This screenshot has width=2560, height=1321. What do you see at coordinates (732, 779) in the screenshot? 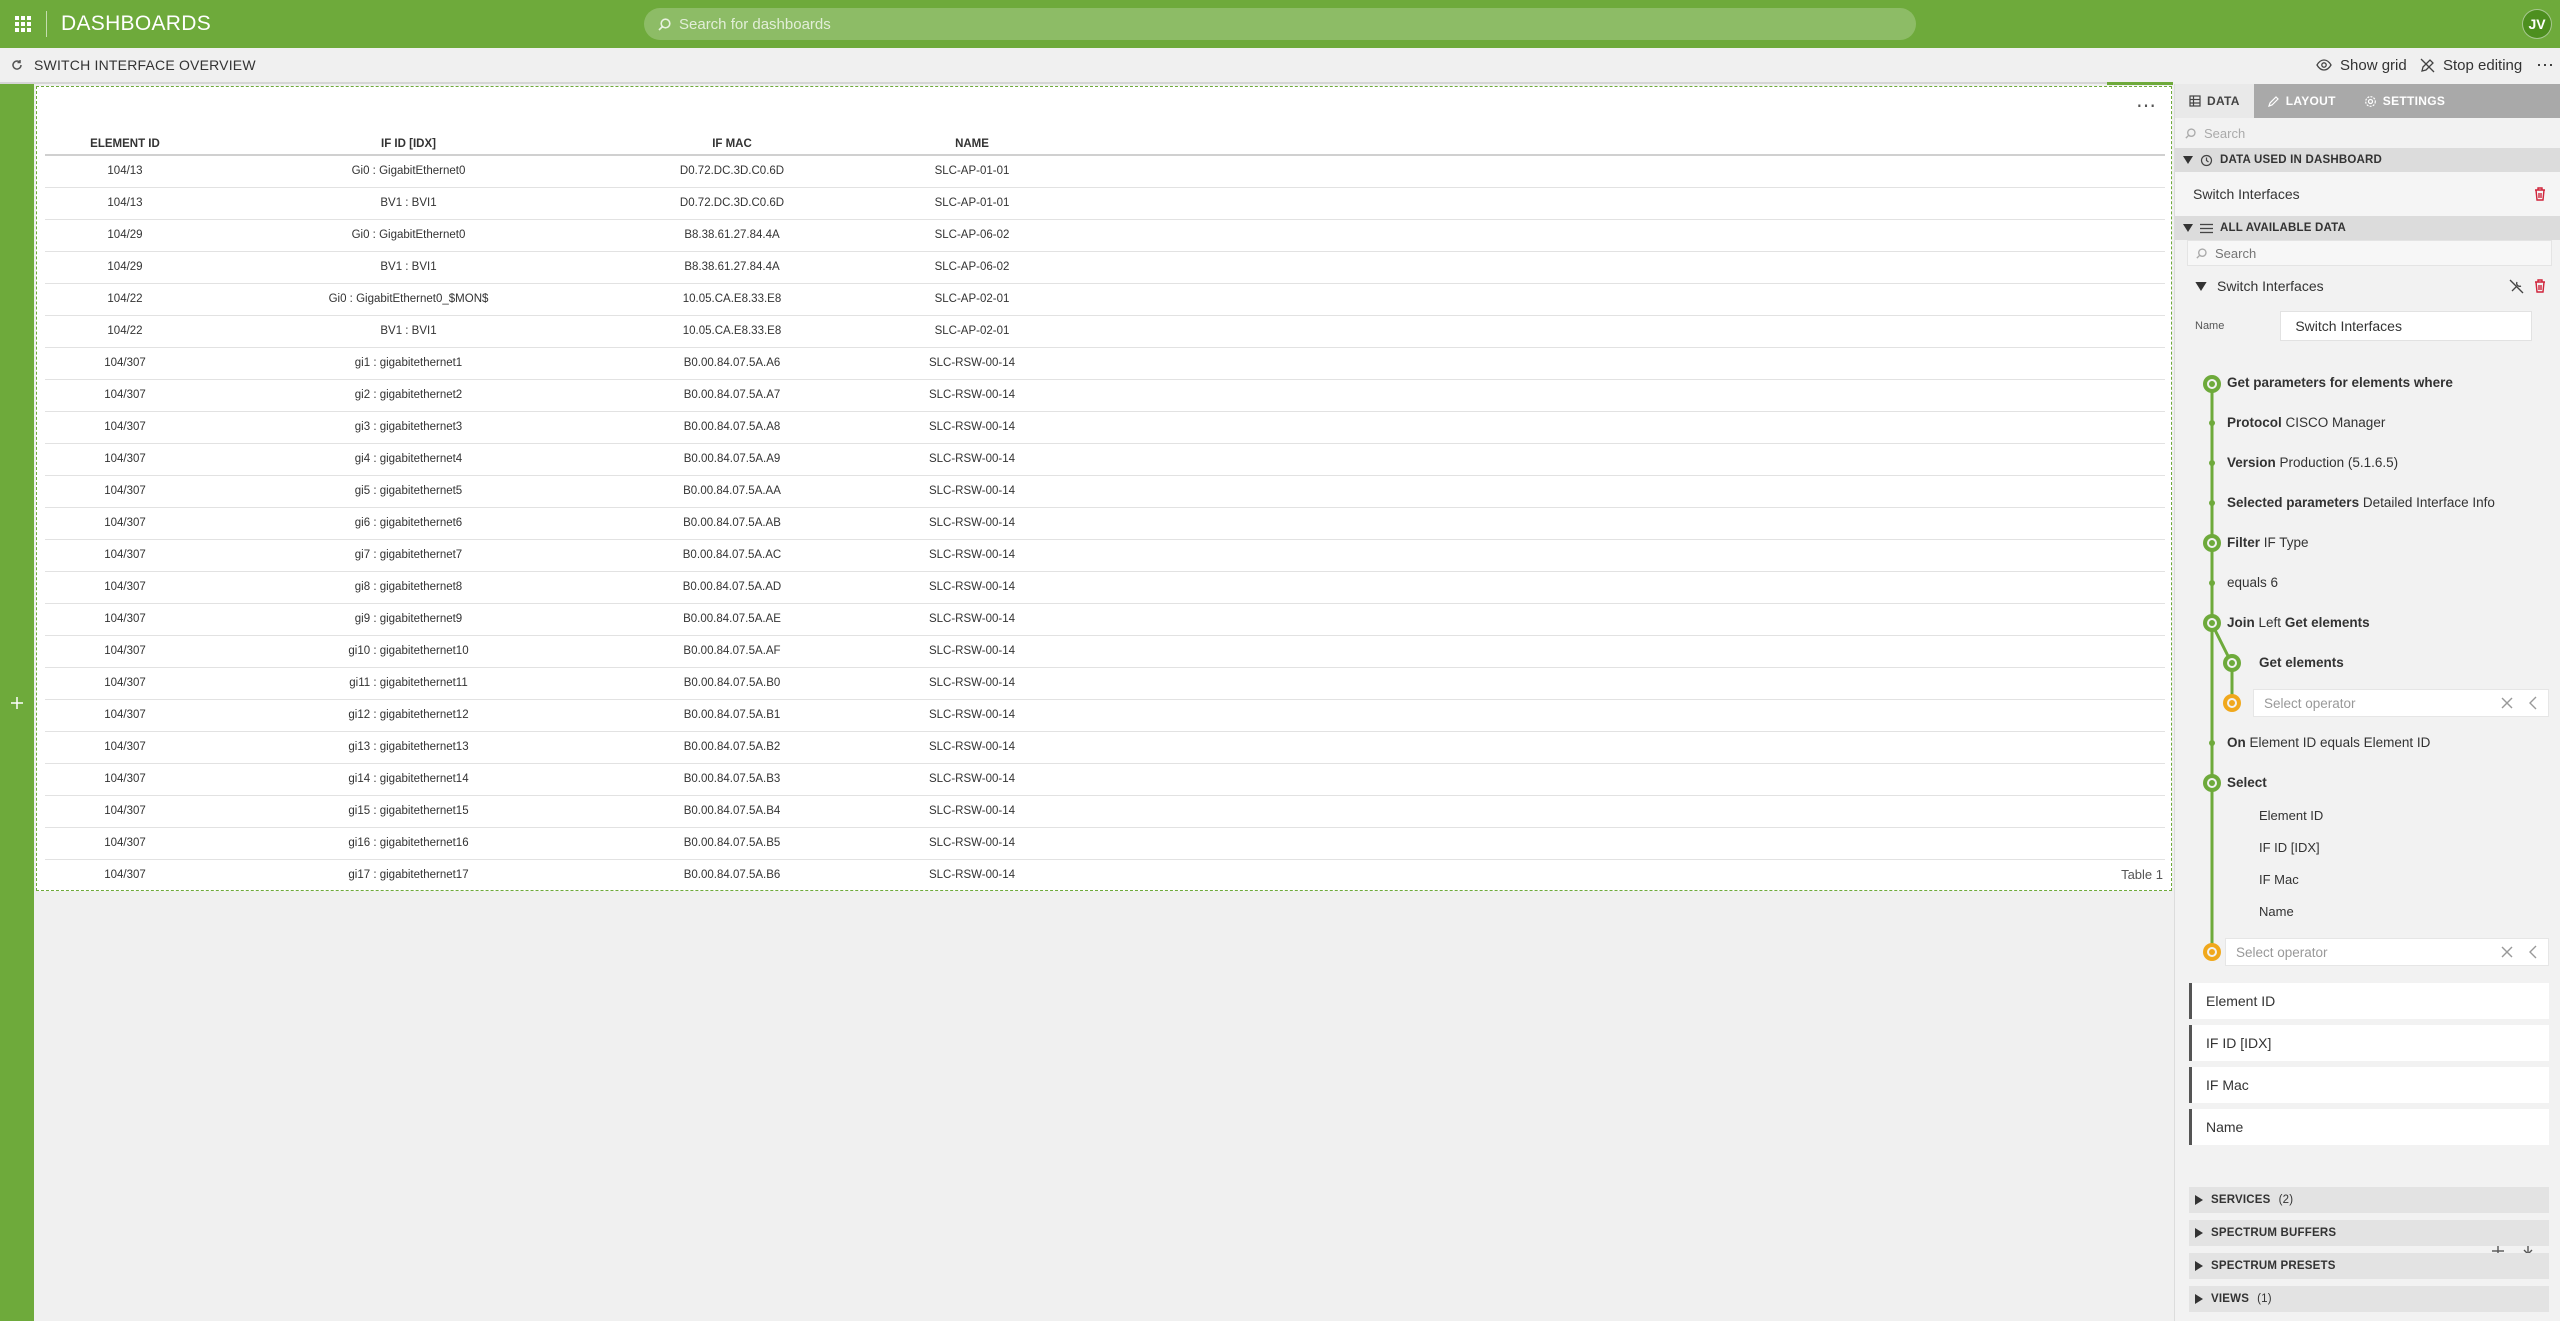
I see `table-cell: B0.00.84.07.5A.B3` at bounding box center [732, 779].